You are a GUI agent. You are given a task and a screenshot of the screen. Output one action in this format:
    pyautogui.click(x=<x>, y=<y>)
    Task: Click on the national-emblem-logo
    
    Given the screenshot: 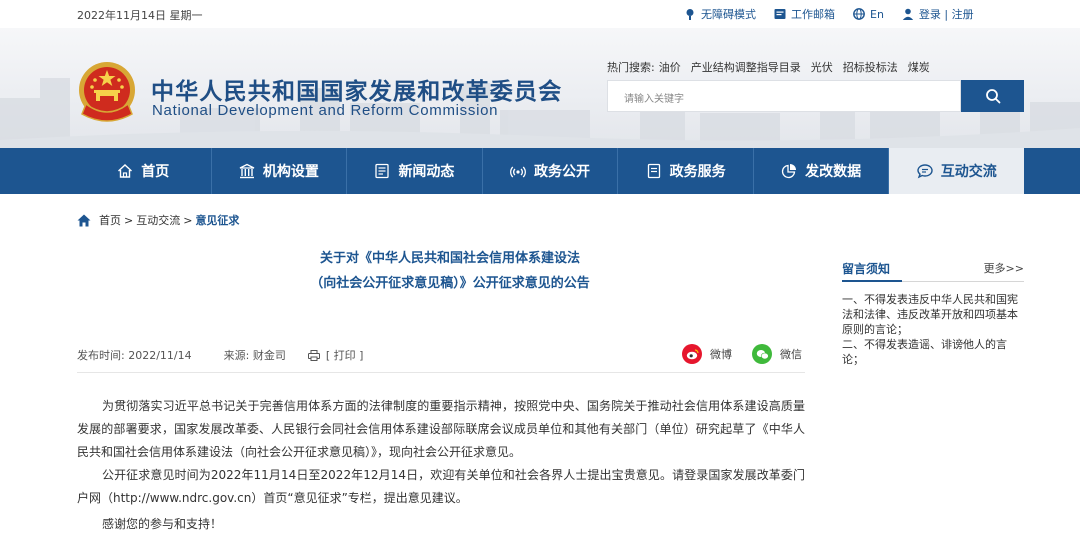 What is the action you would take?
    pyautogui.click(x=107, y=92)
    